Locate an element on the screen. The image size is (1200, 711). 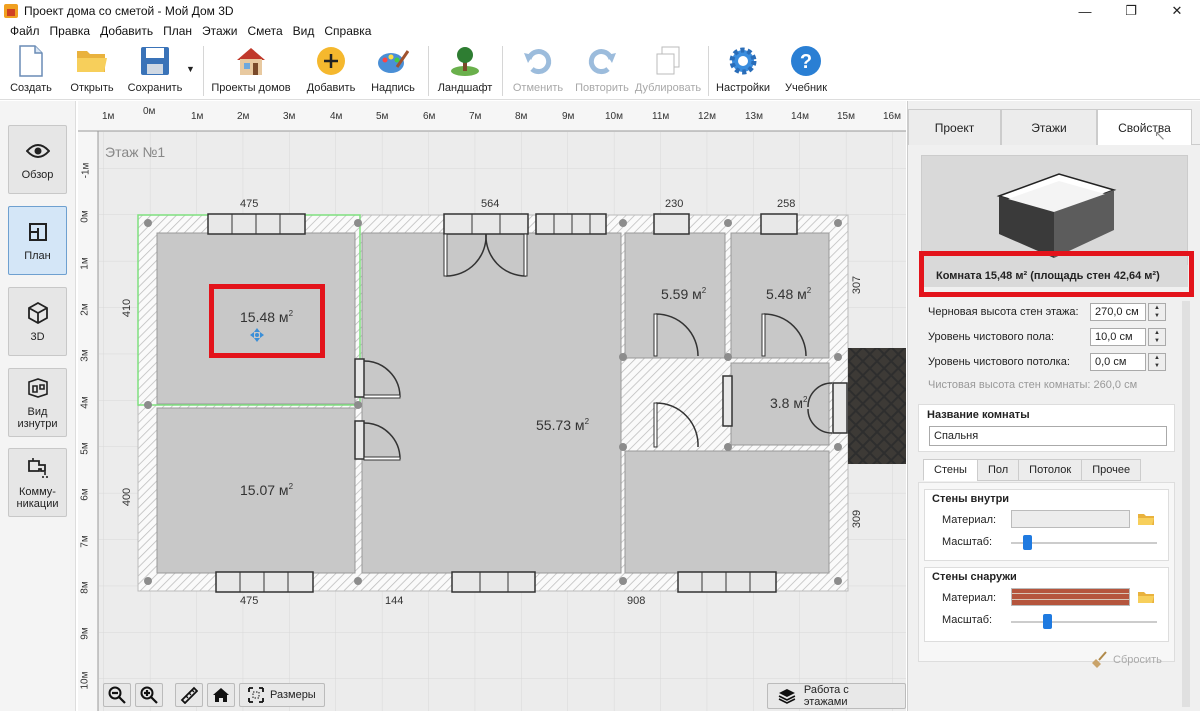
dimension-label: 475 is located at coordinates (249, 601).